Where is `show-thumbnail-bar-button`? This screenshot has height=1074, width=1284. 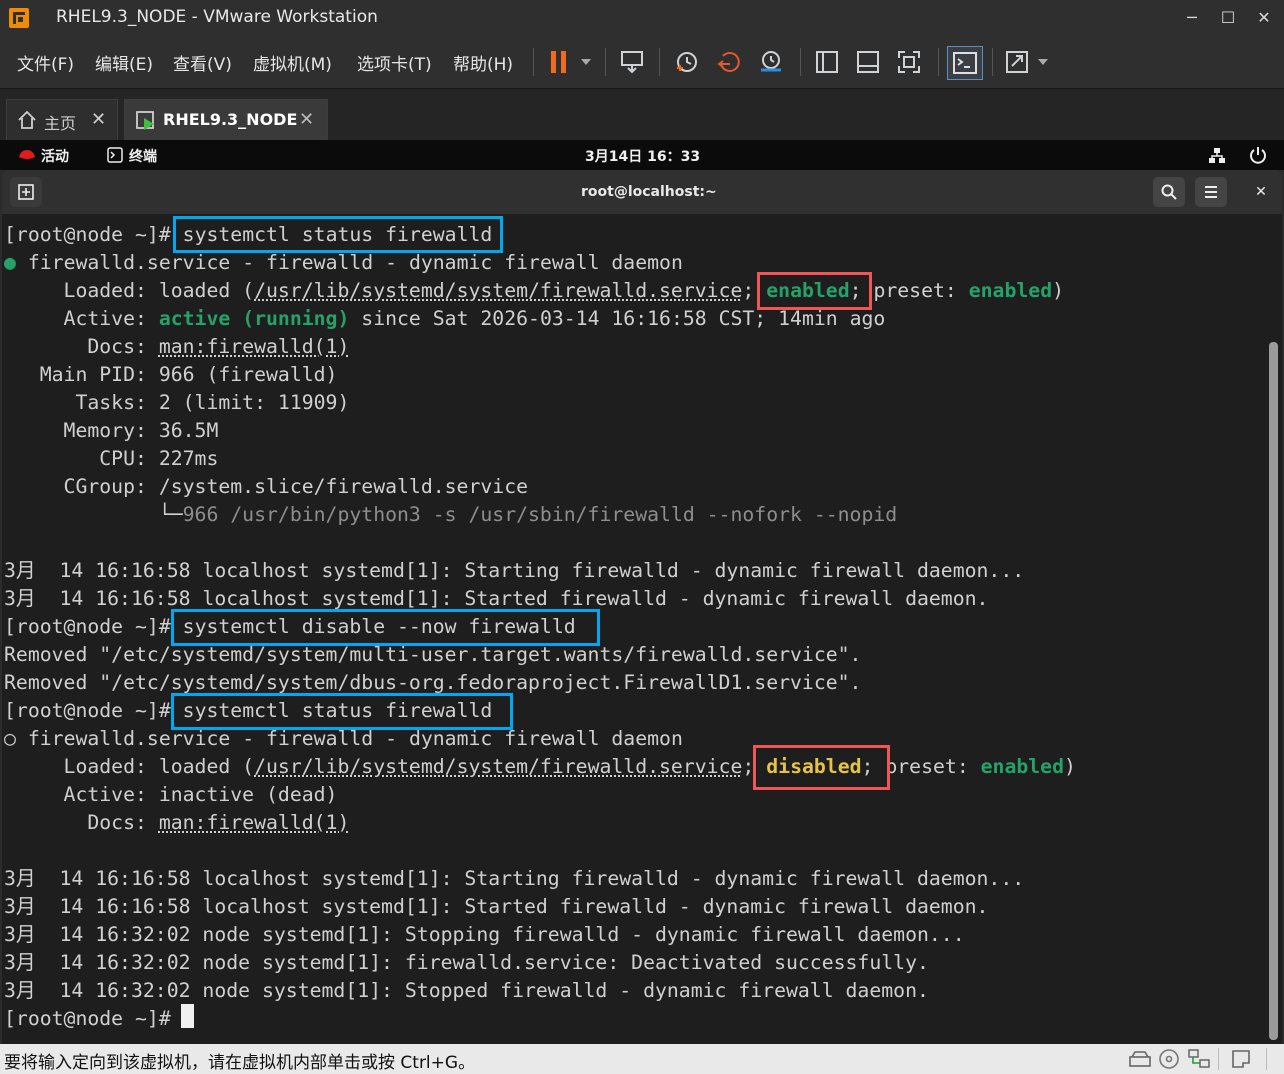
show-thumbnail-bar-button is located at coordinates (868, 62).